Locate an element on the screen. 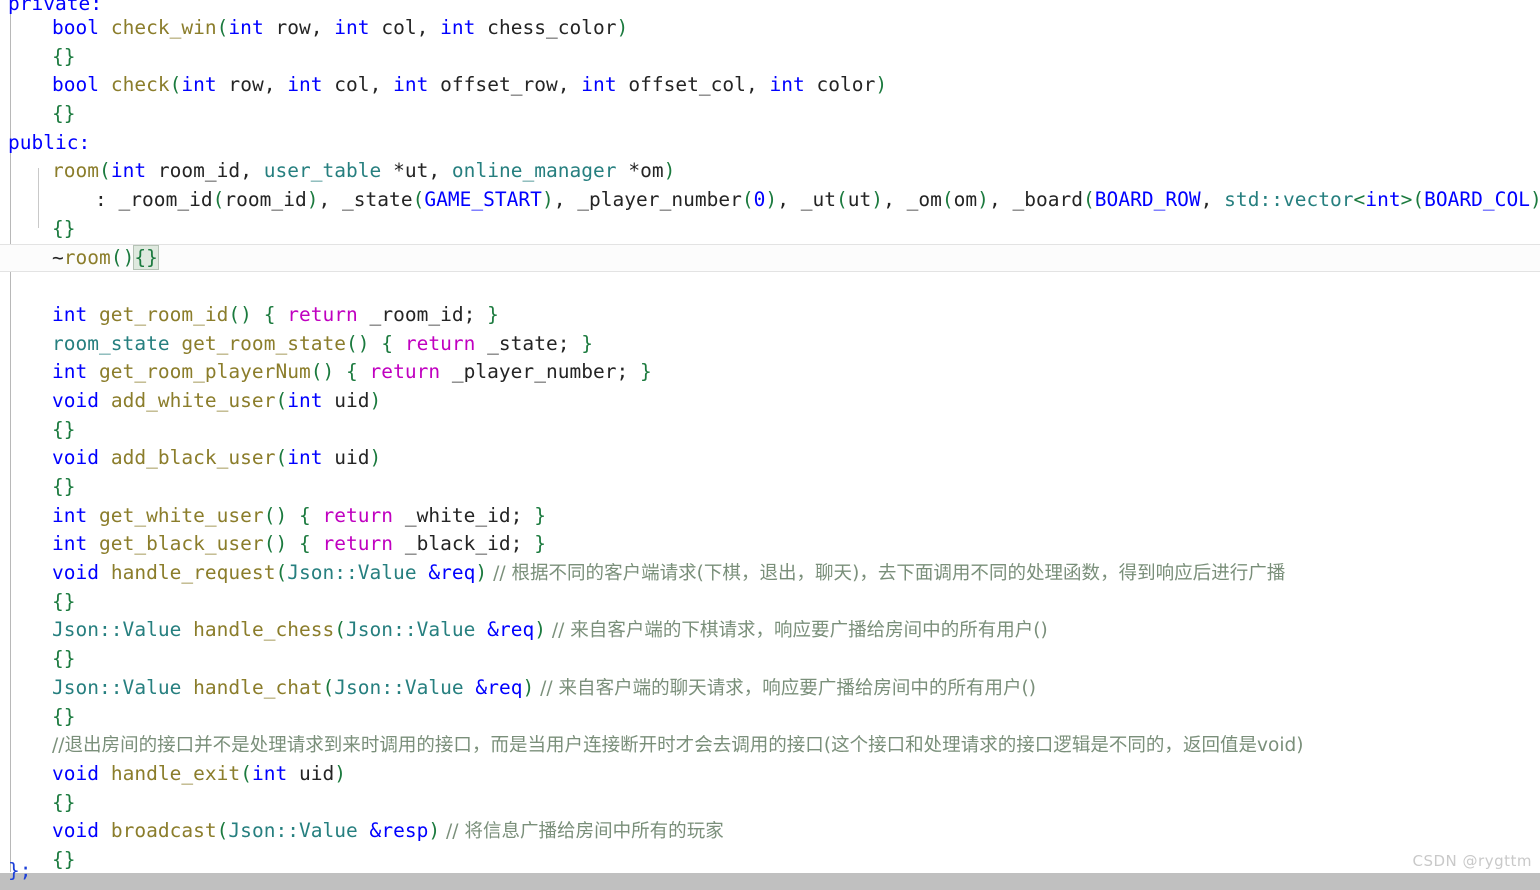 This screenshot has width=1540, height=890. keyword-private: private: is located at coordinates (55, 7).